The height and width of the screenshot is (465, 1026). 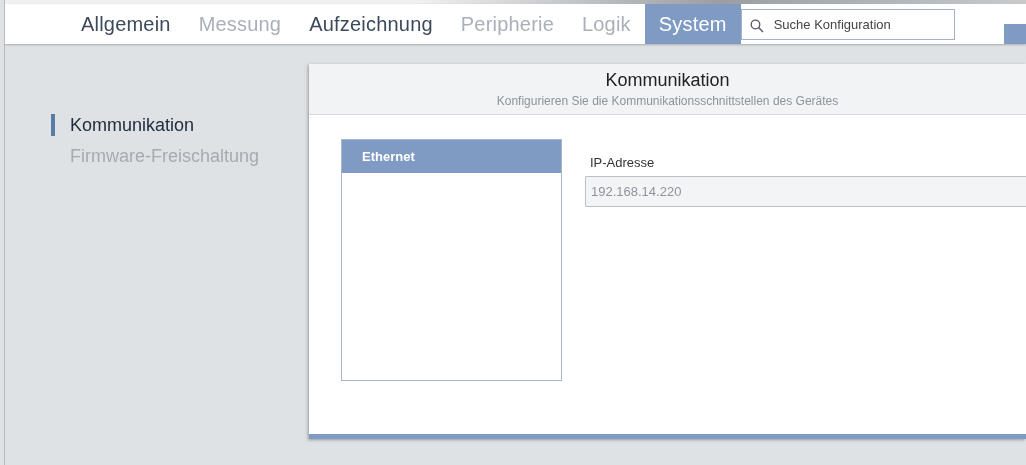 I want to click on panel-title: Kommunikation, so click(x=667, y=80).